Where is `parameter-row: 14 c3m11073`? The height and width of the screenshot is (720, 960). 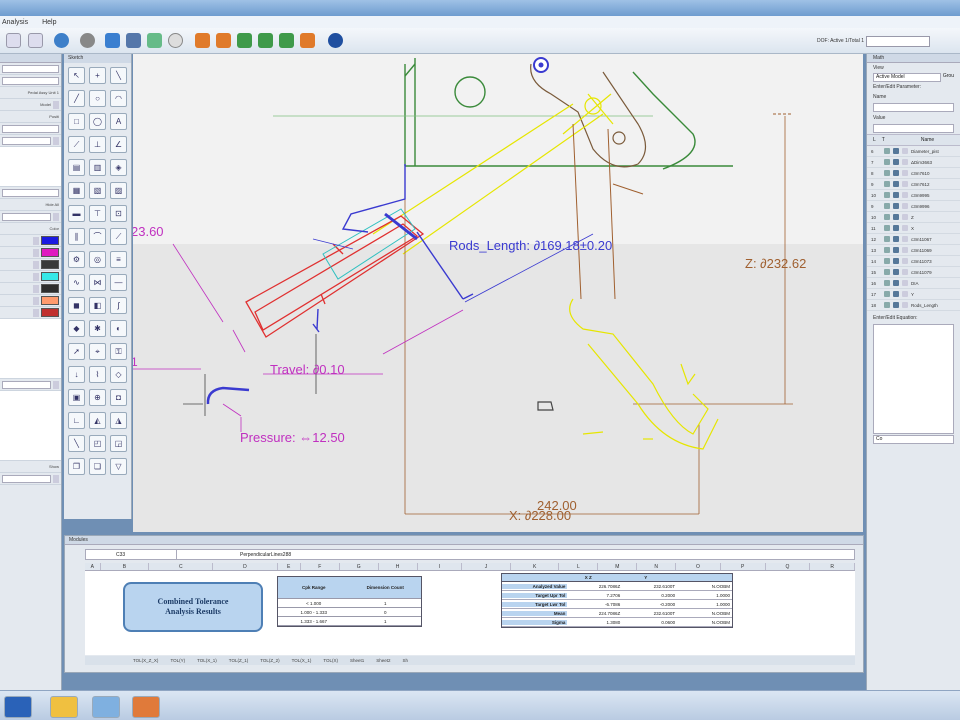
parameter-row: 14 c3m11073 is located at coordinates (913, 261).